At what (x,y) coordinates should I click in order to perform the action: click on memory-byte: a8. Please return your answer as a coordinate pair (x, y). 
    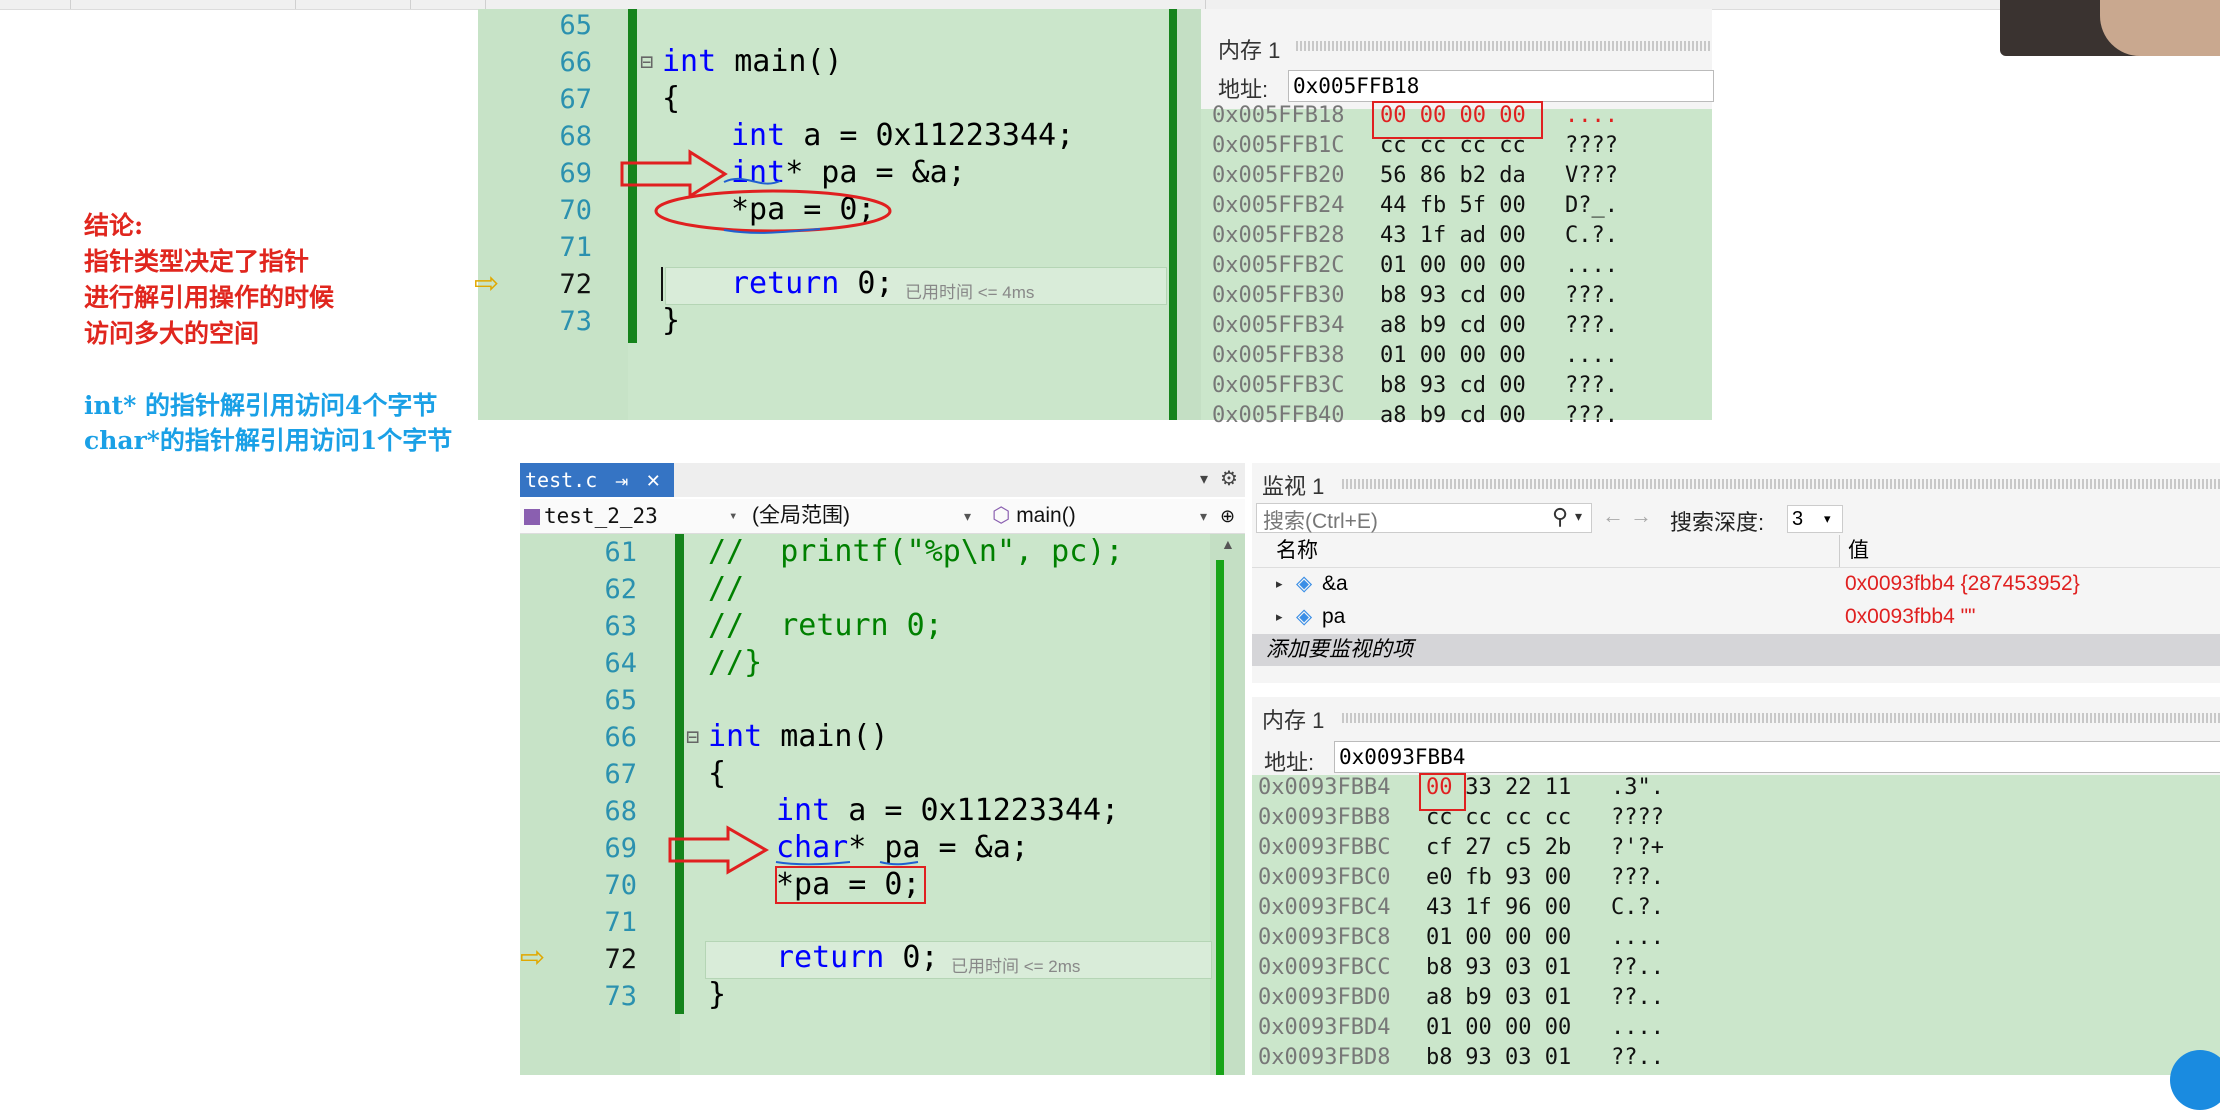
    Looking at the image, I should click on (1439, 997).